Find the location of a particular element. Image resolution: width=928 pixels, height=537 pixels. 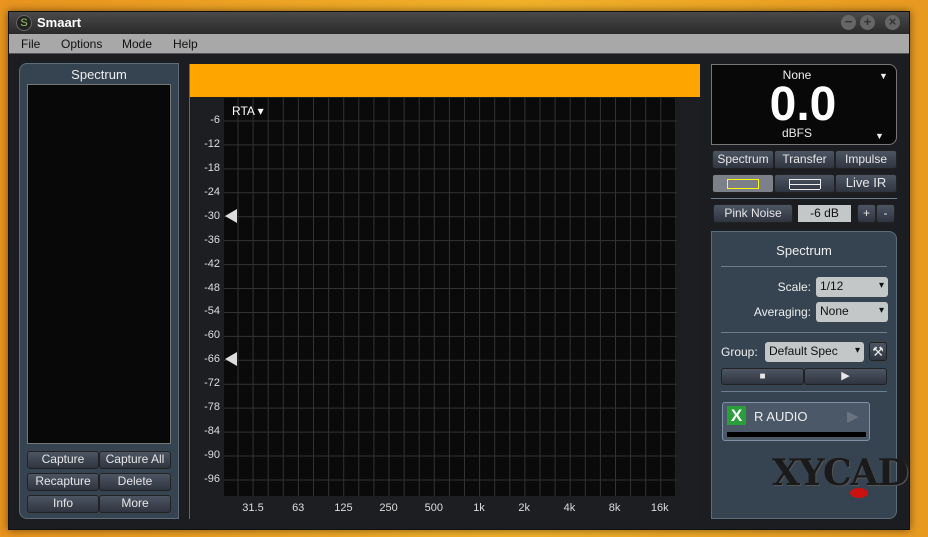

y-tick-label: -18 is located at coordinates (212, 167).